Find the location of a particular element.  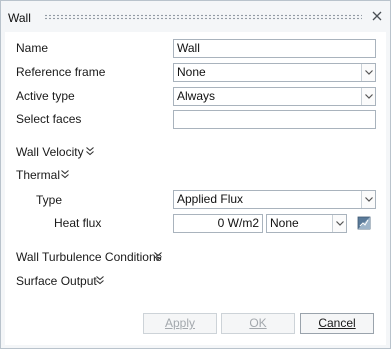

close-icon is located at coordinates (377, 16).